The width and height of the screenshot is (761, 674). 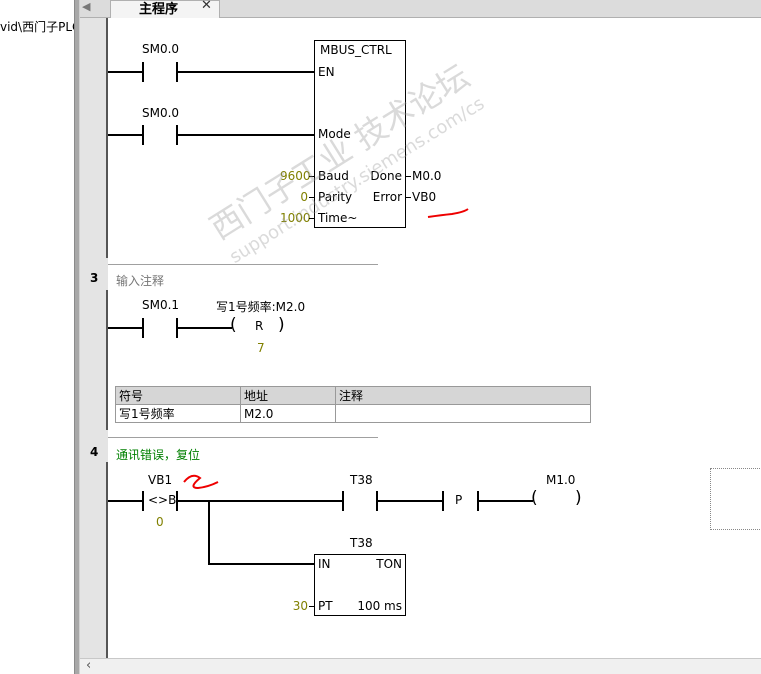 I want to click on error-output: VB0, so click(x=424, y=197).